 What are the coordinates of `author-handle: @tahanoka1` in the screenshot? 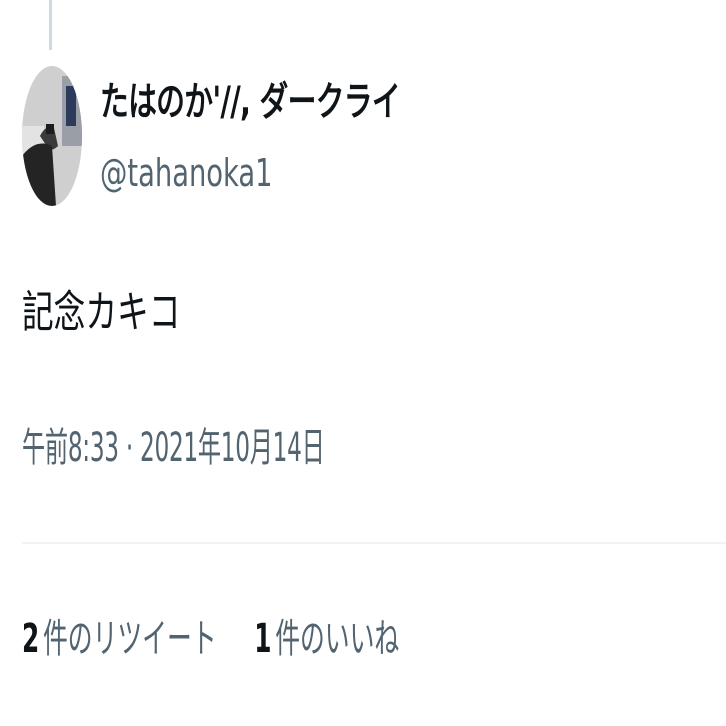 It's located at (186, 173).